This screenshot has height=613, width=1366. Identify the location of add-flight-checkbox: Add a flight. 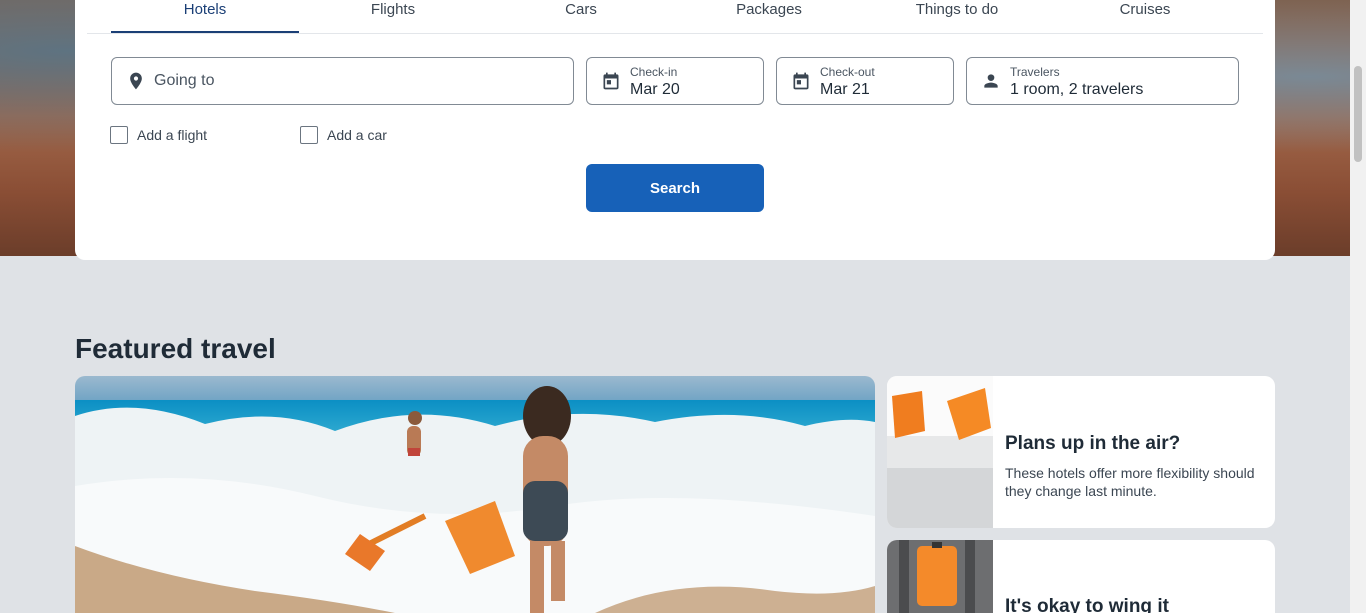
(158, 135).